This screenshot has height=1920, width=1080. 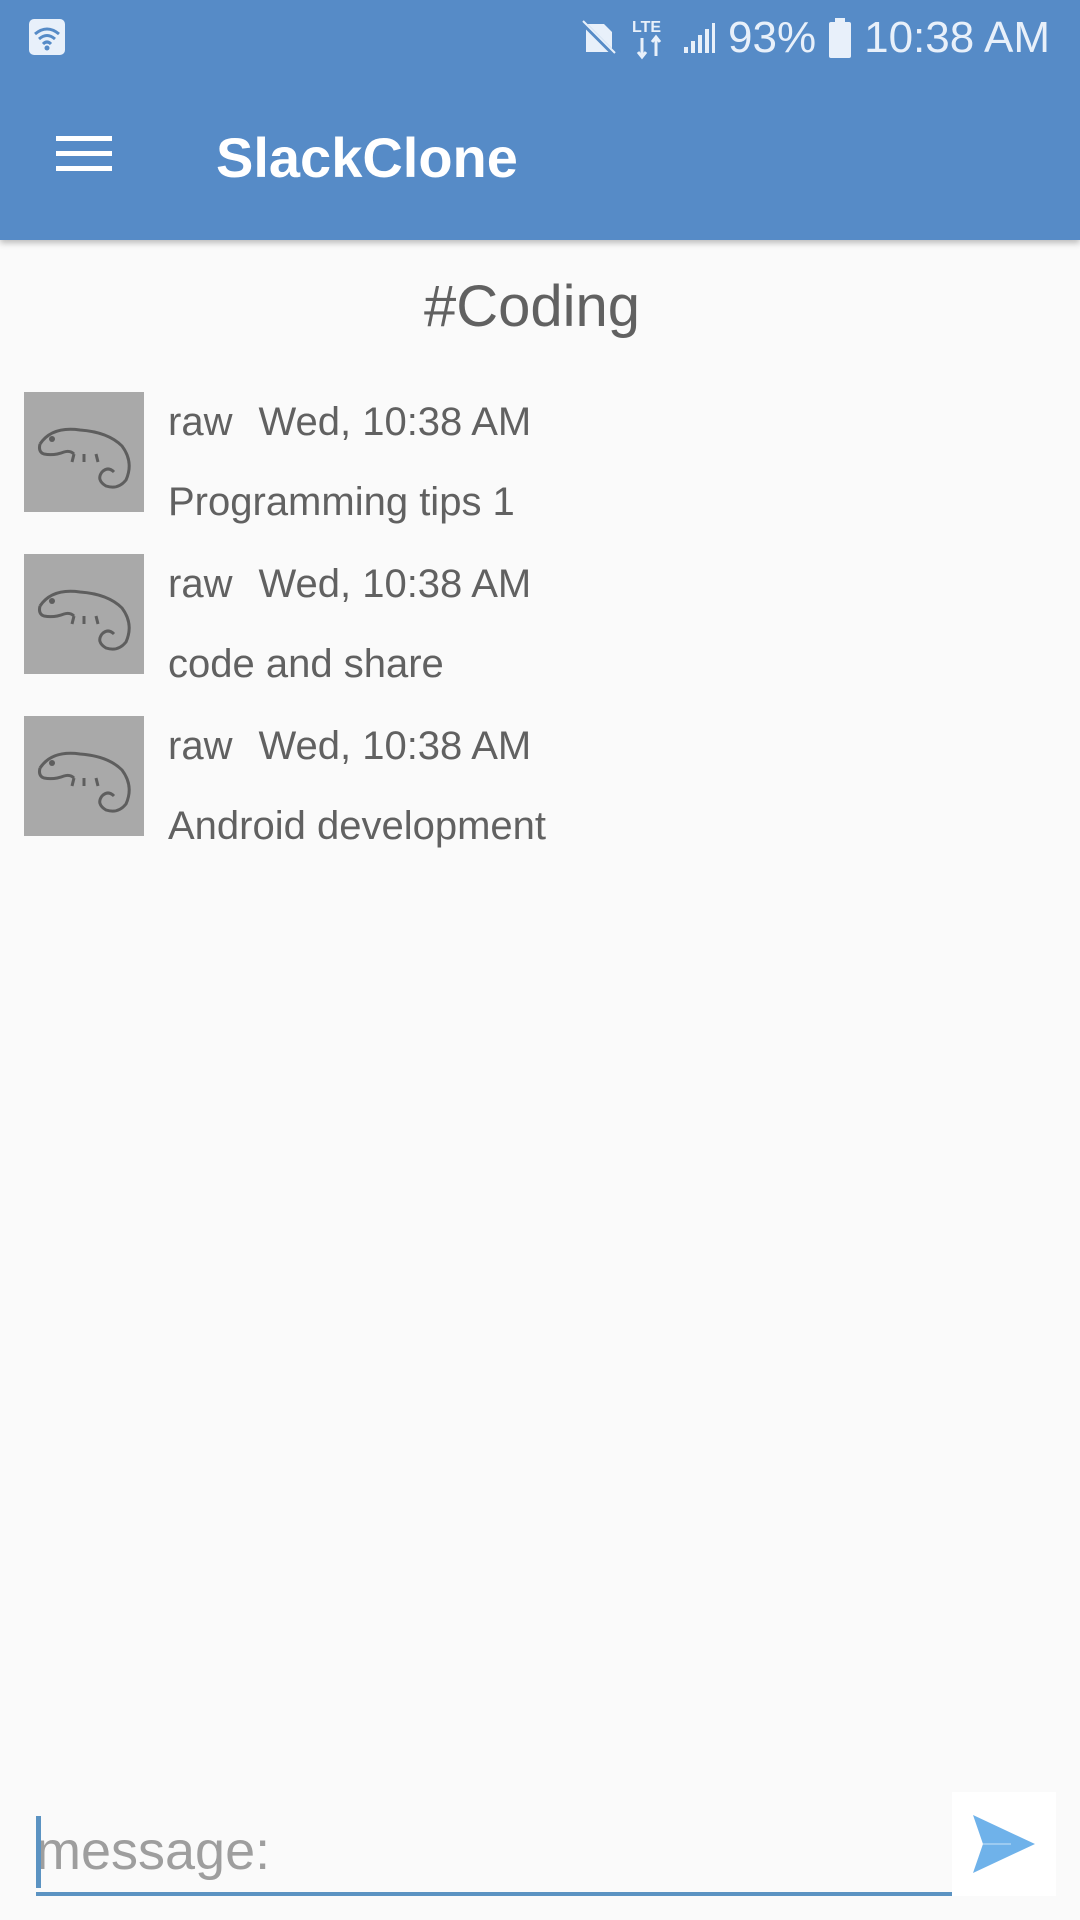 I want to click on hamburger-menu-icon, so click(x=84, y=154).